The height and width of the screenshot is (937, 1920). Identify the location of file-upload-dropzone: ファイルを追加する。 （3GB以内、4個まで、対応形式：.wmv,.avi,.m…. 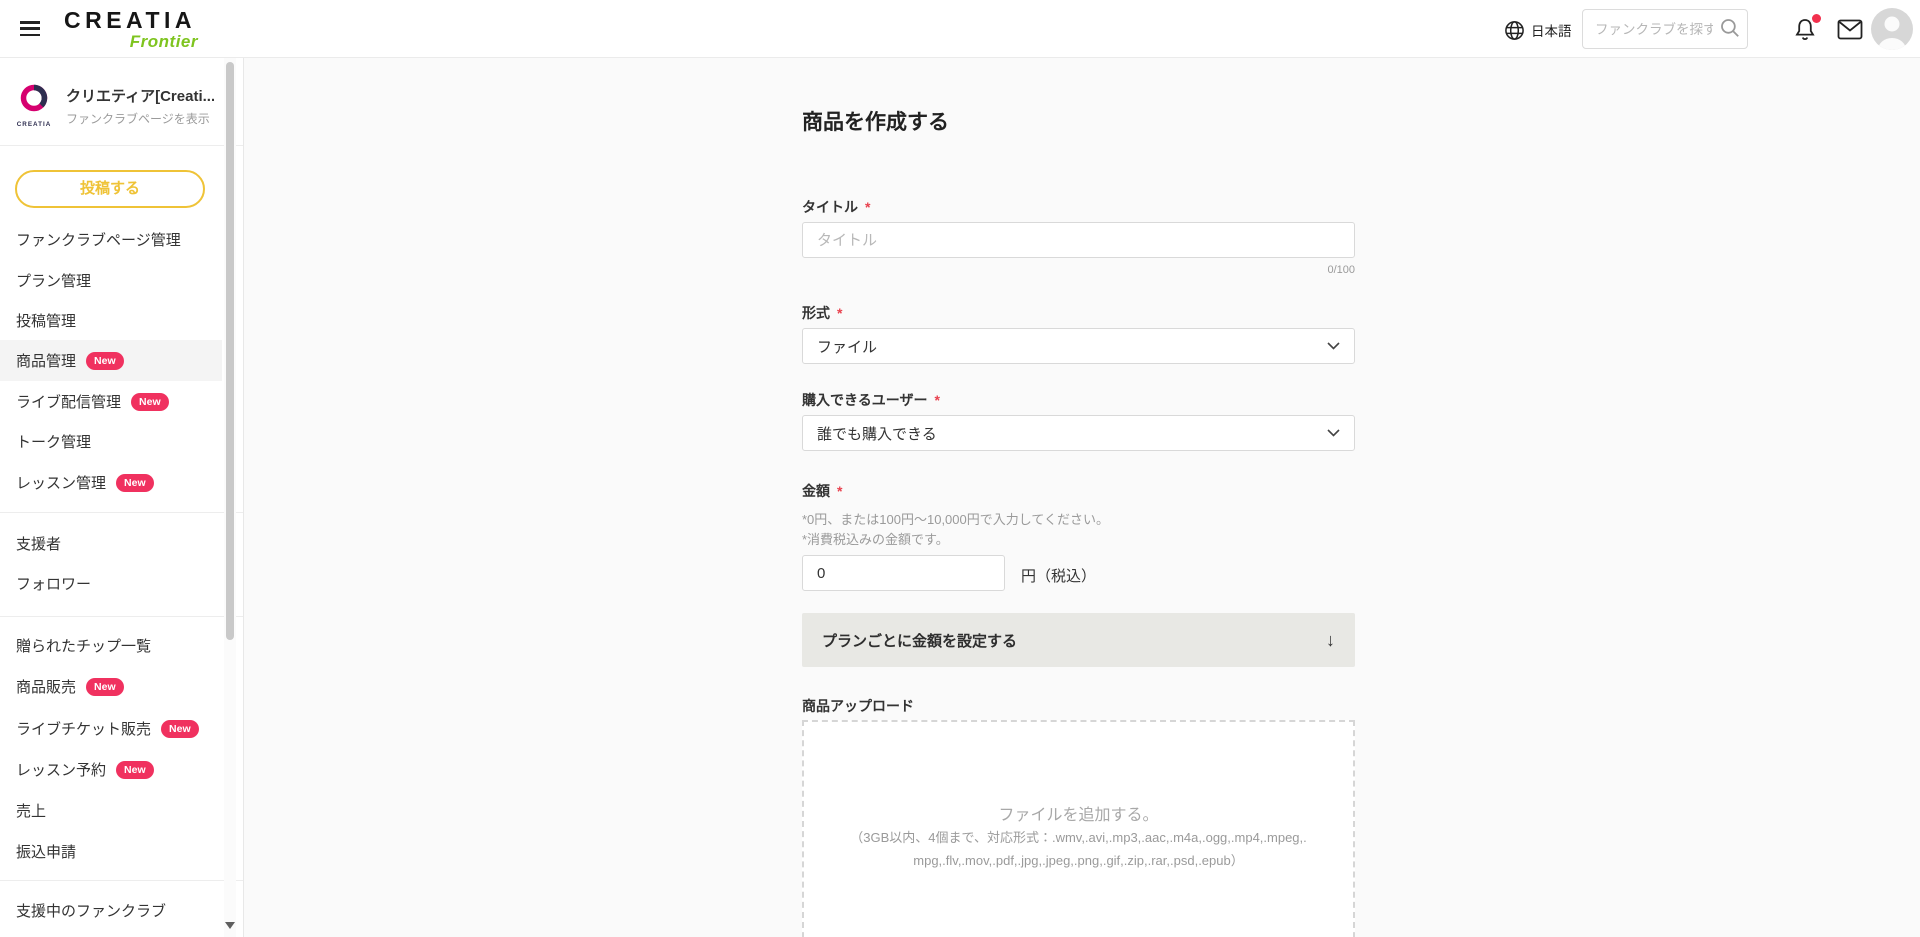
(1078, 828).